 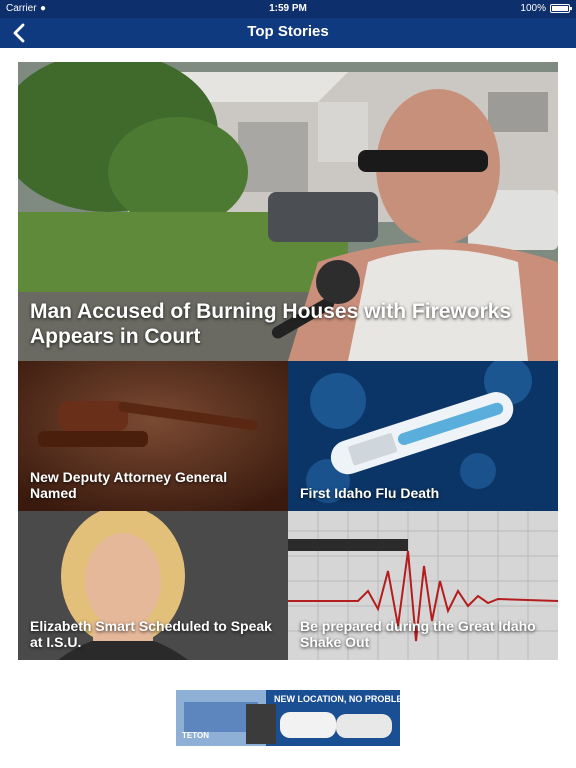 I want to click on ad-brand: TETON, so click(x=195, y=735).